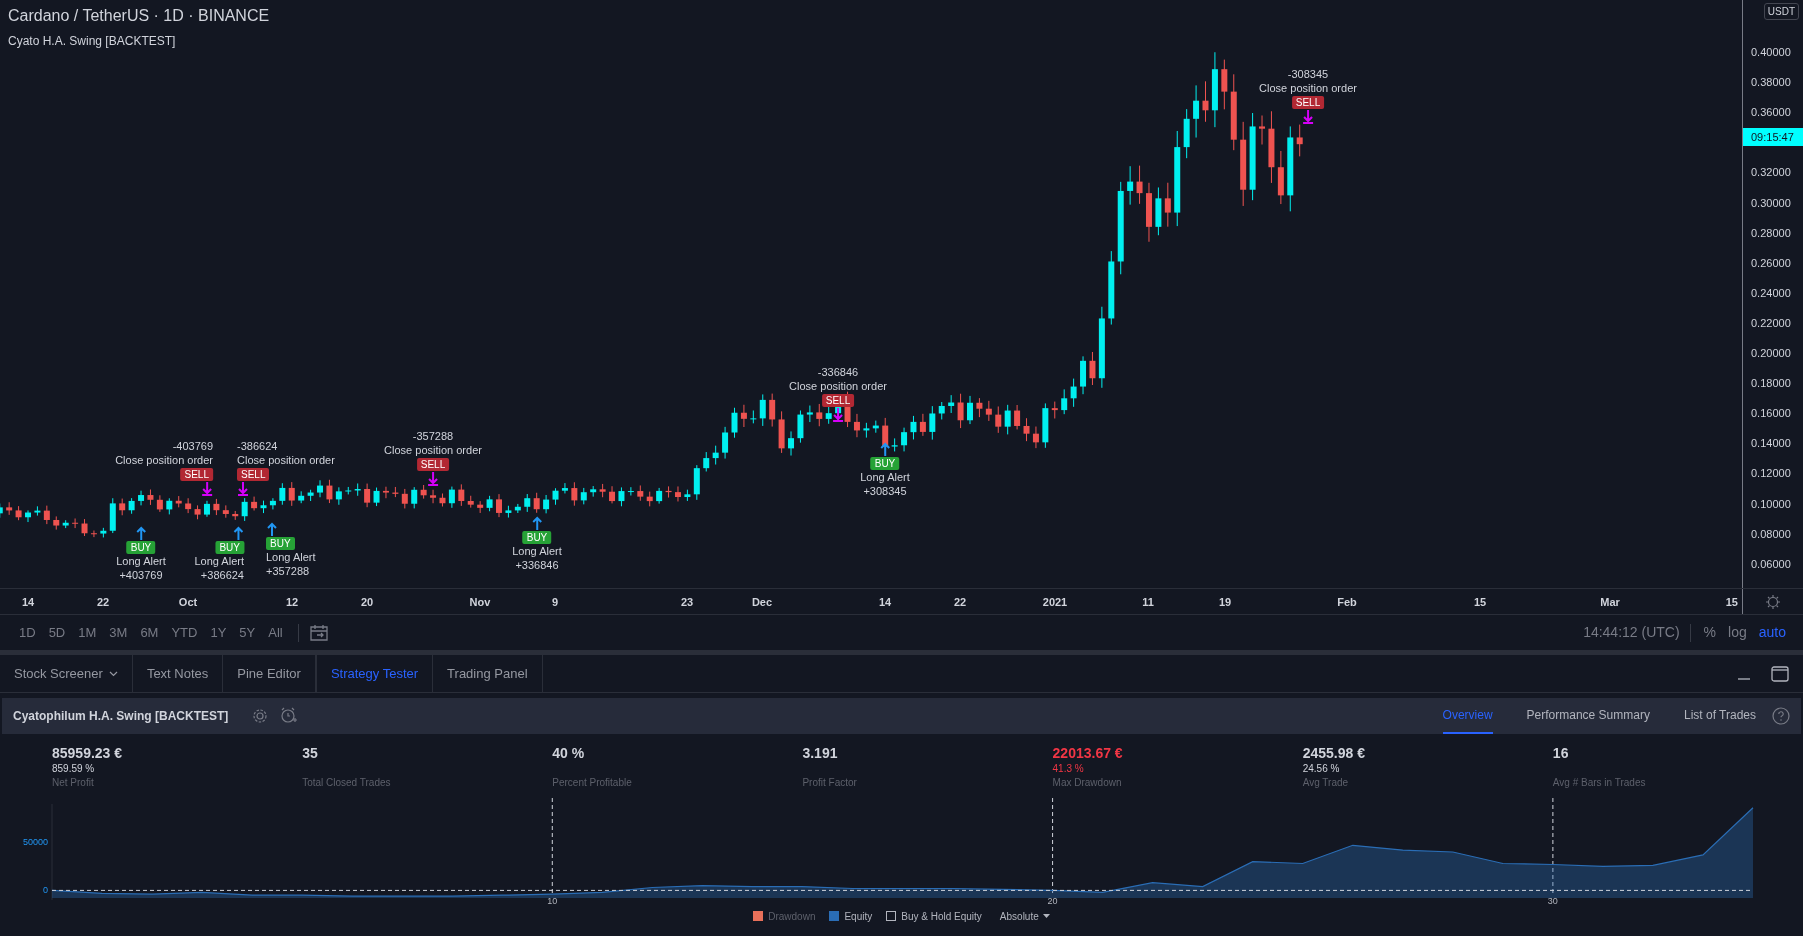  Describe the element at coordinates (1225, 602) in the screenshot. I see `time-label: 19` at that location.